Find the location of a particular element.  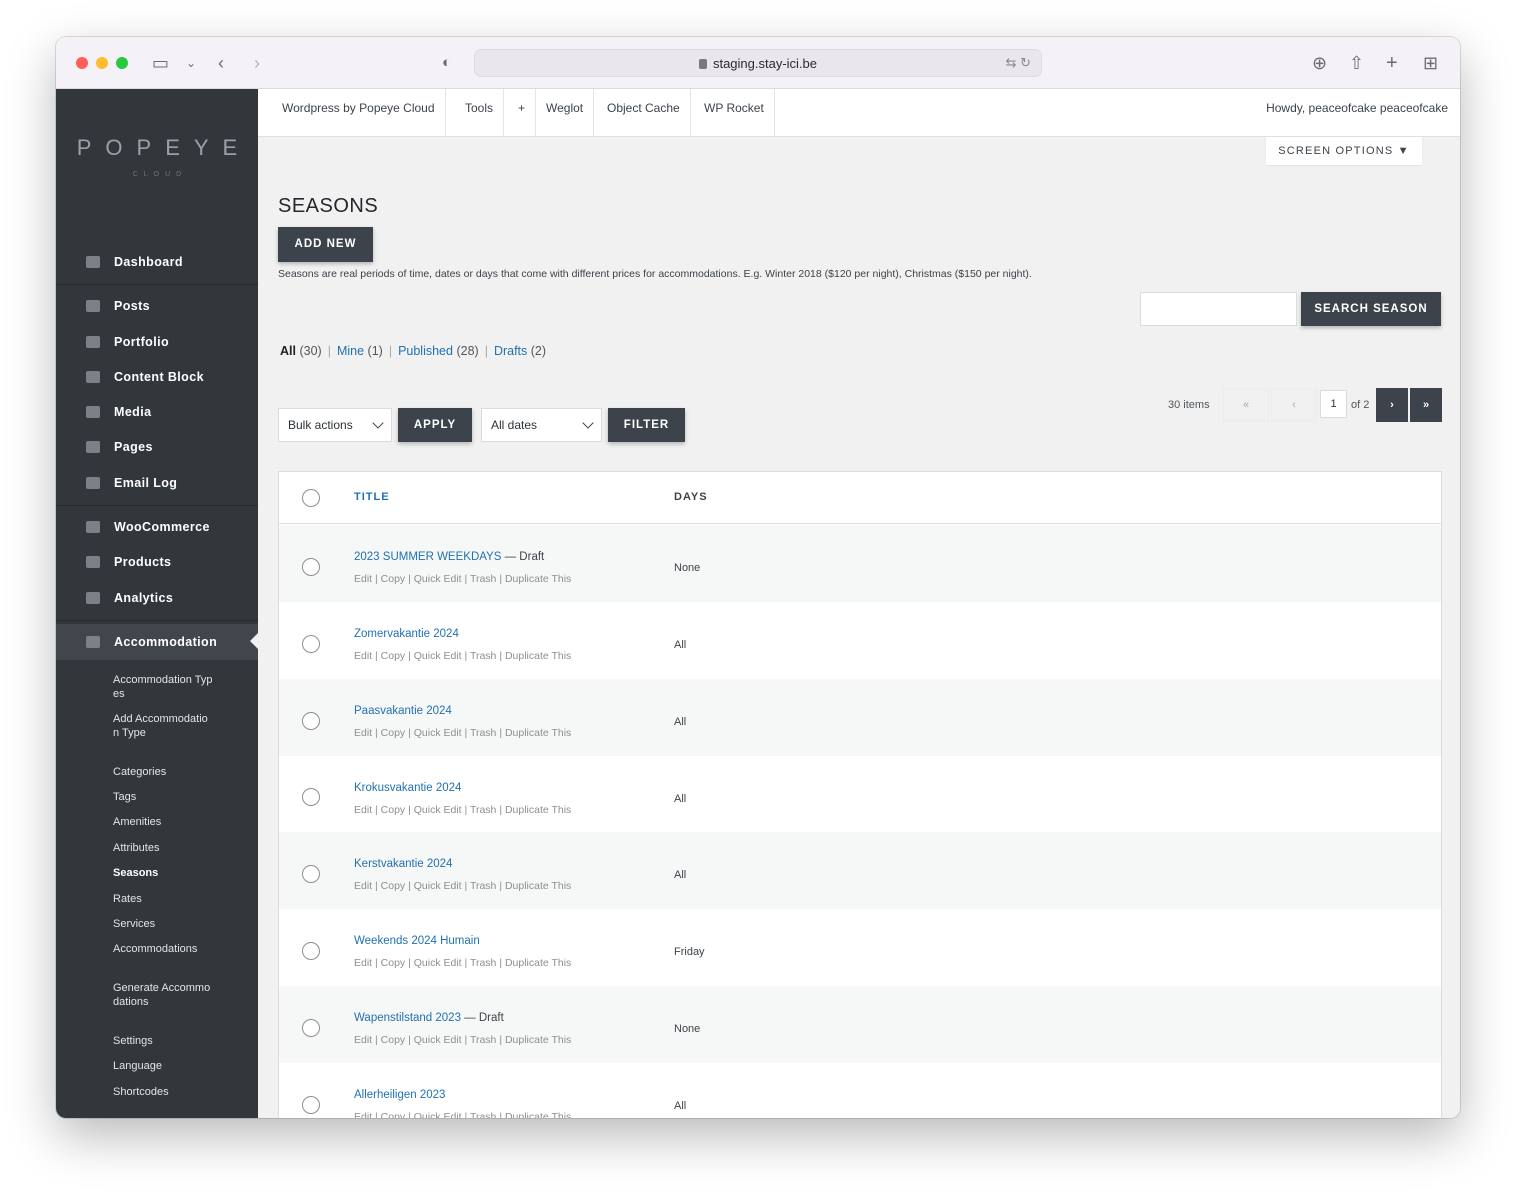

sidebar-toggle-icon: ▭ is located at coordinates (160, 63).